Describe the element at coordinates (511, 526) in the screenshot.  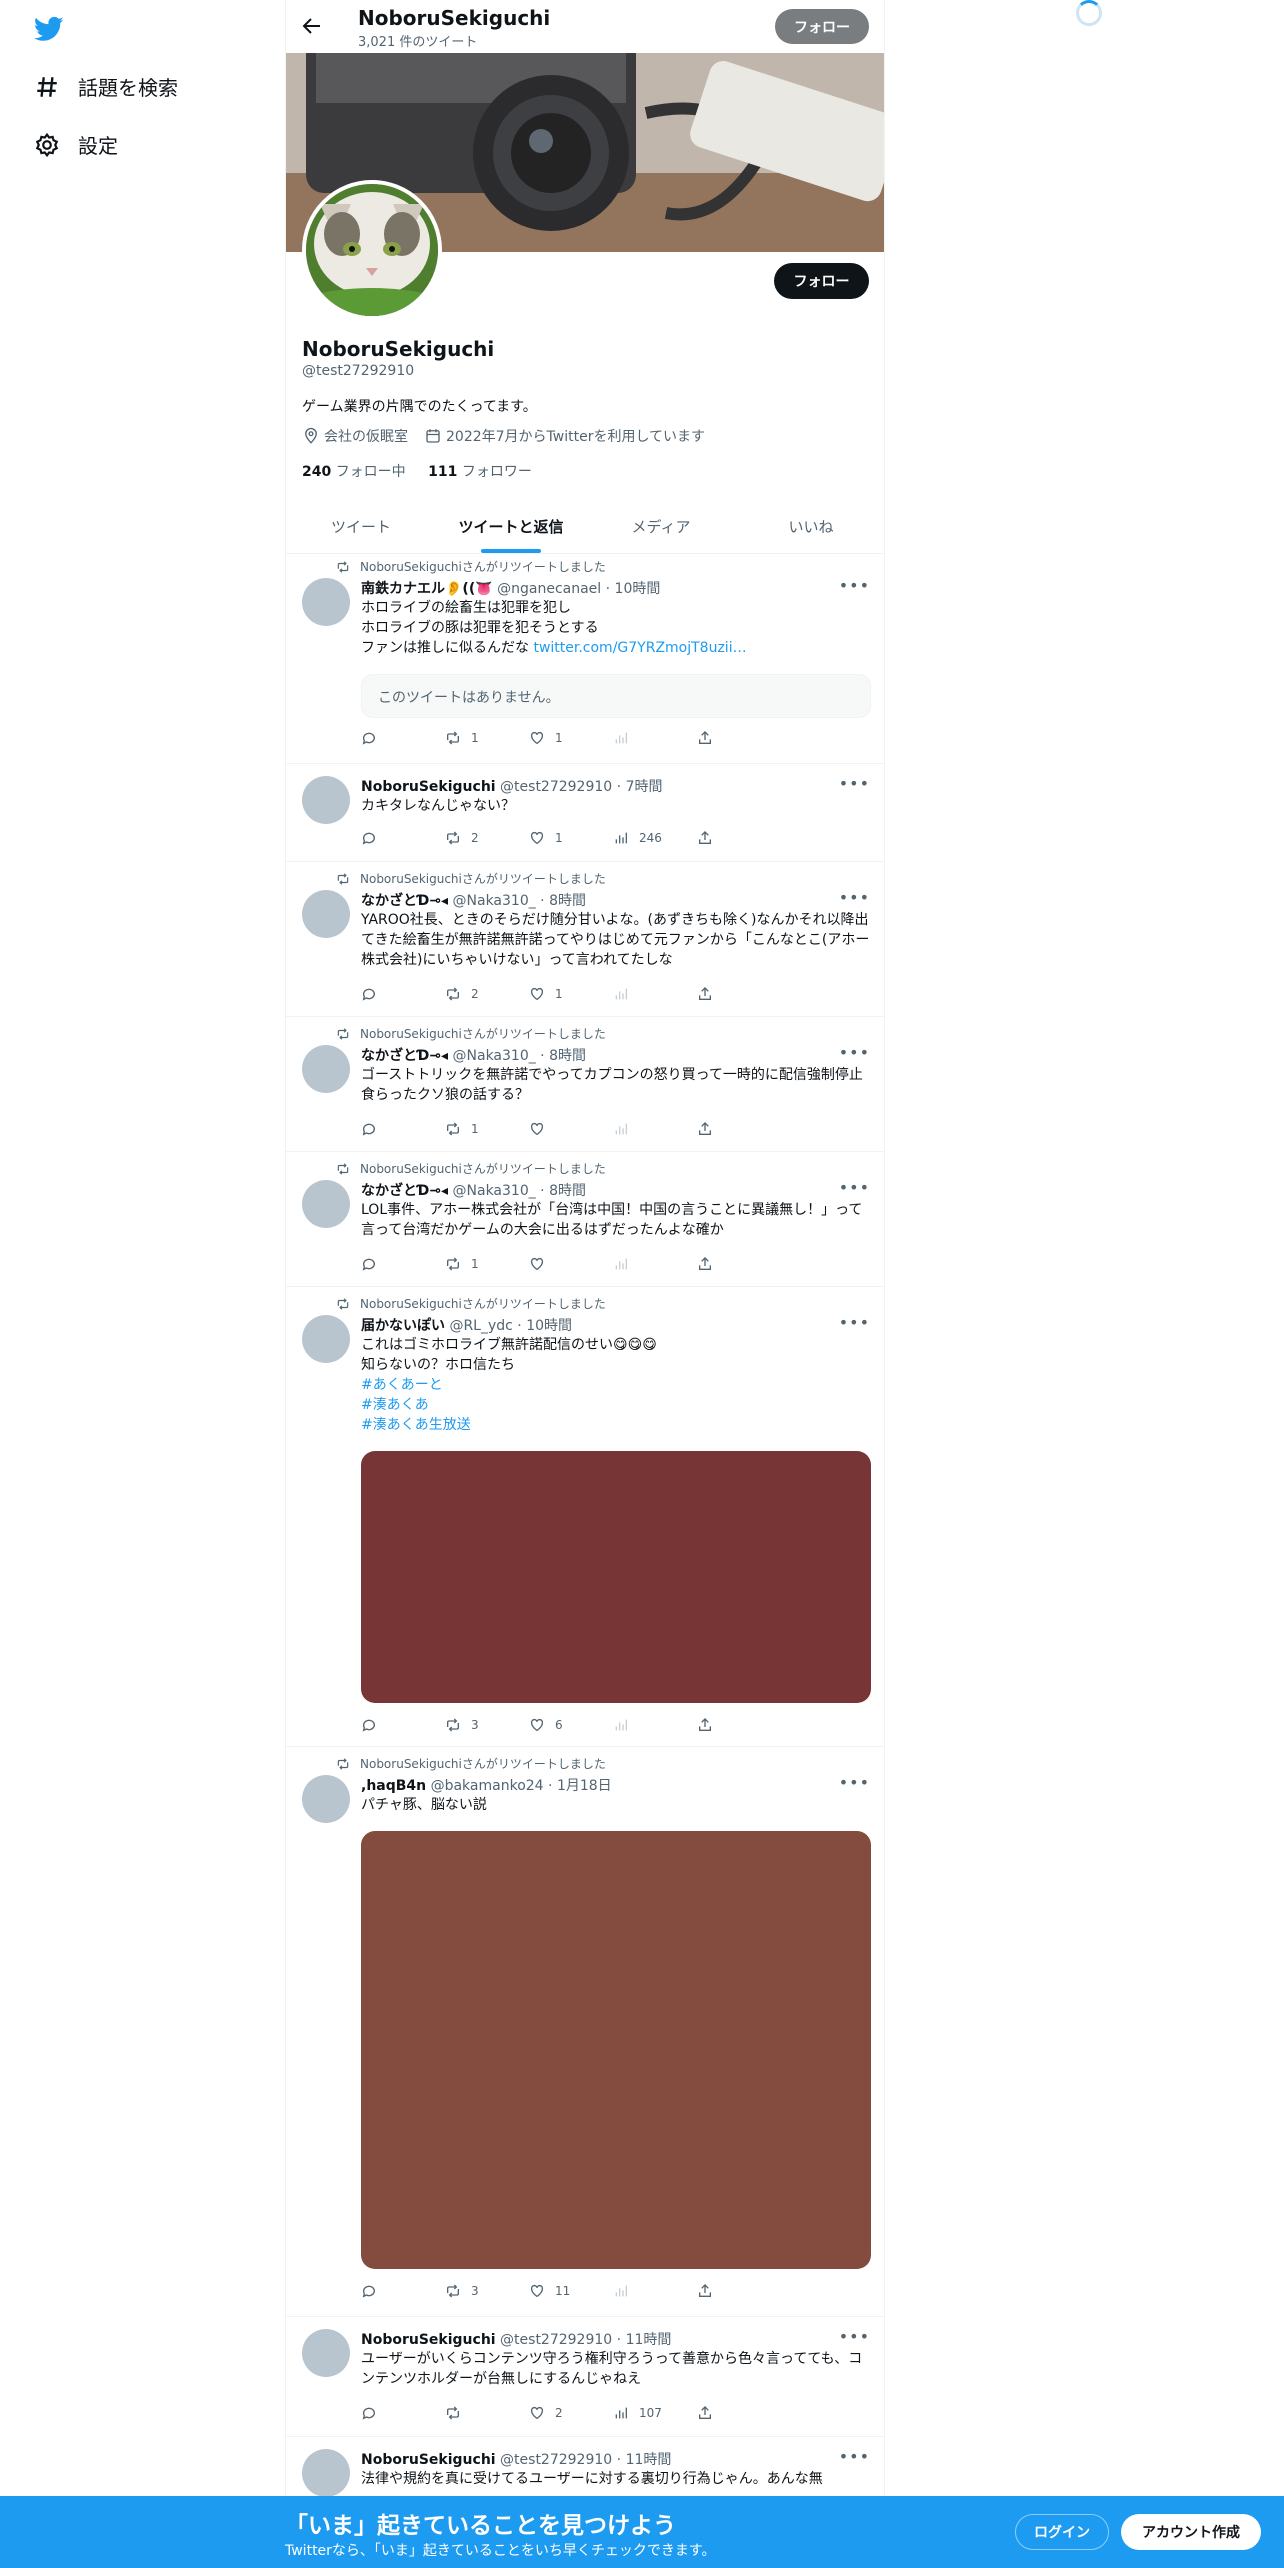
I see `tab-tweets-and-replies: ツイートと返信` at that location.